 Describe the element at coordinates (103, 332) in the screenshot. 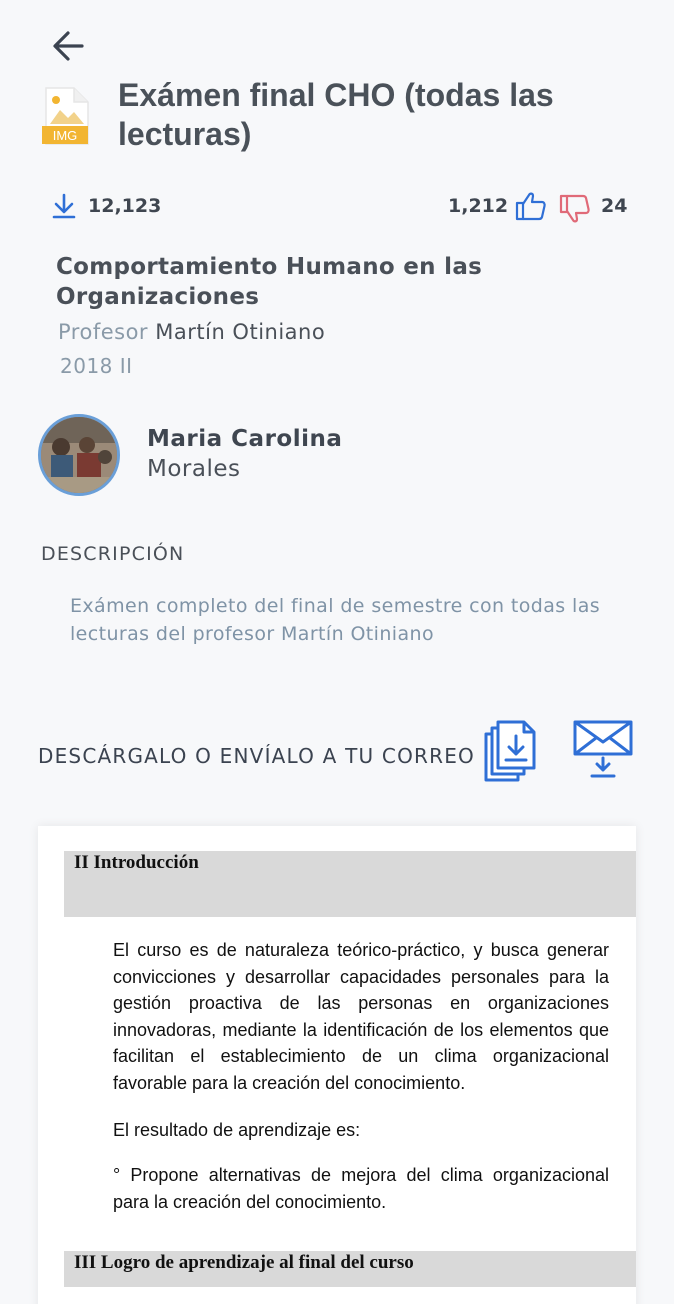

I see `professor-label: Profesor` at that location.